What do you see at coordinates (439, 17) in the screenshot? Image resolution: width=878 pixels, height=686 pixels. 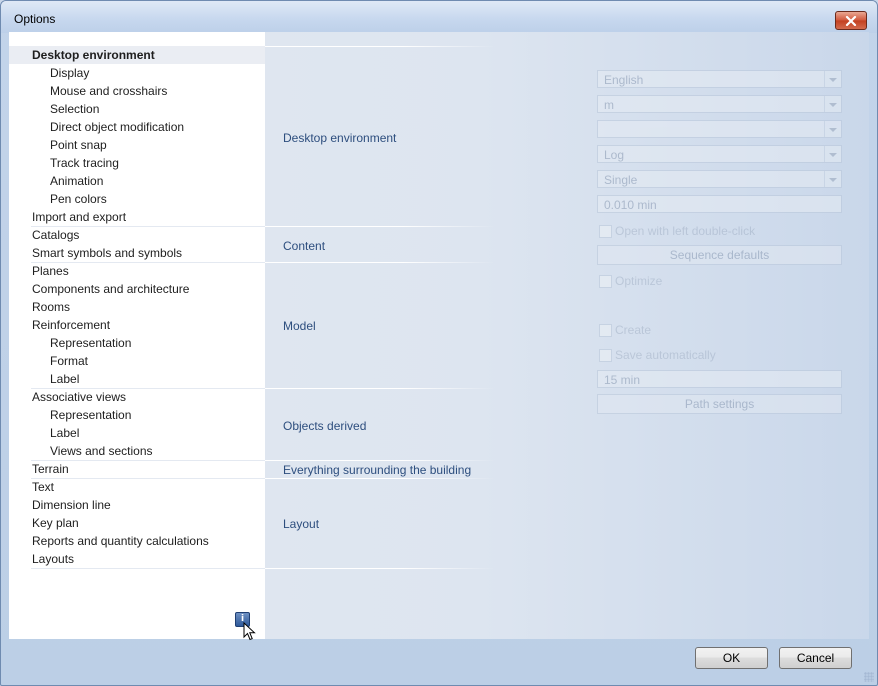 I see `title-bar: Options` at bounding box center [439, 17].